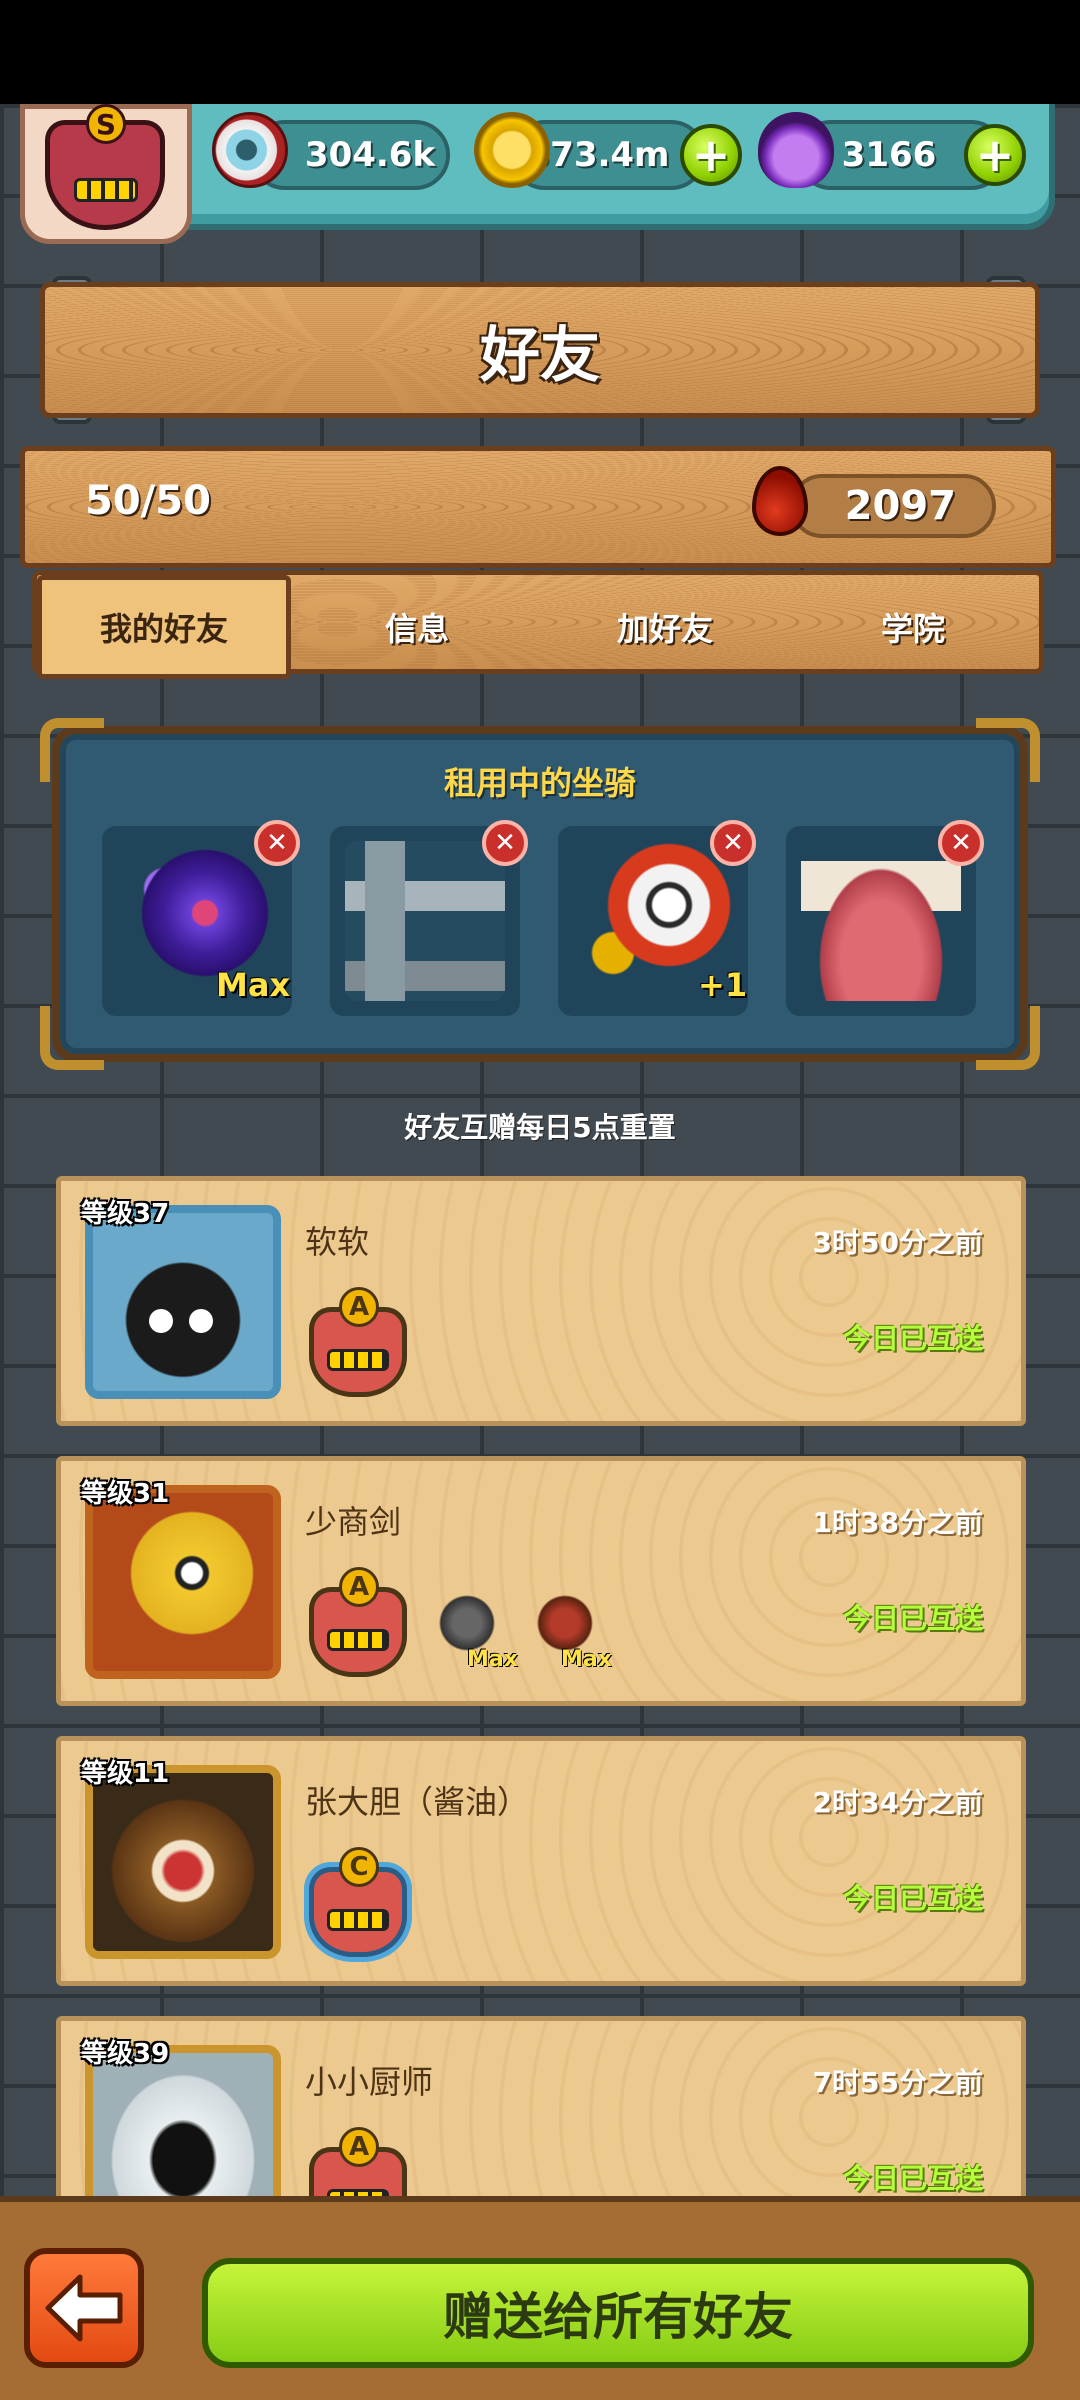 The height and width of the screenshot is (2400, 1080). I want to click on rank-letter: C, so click(359, 1867).